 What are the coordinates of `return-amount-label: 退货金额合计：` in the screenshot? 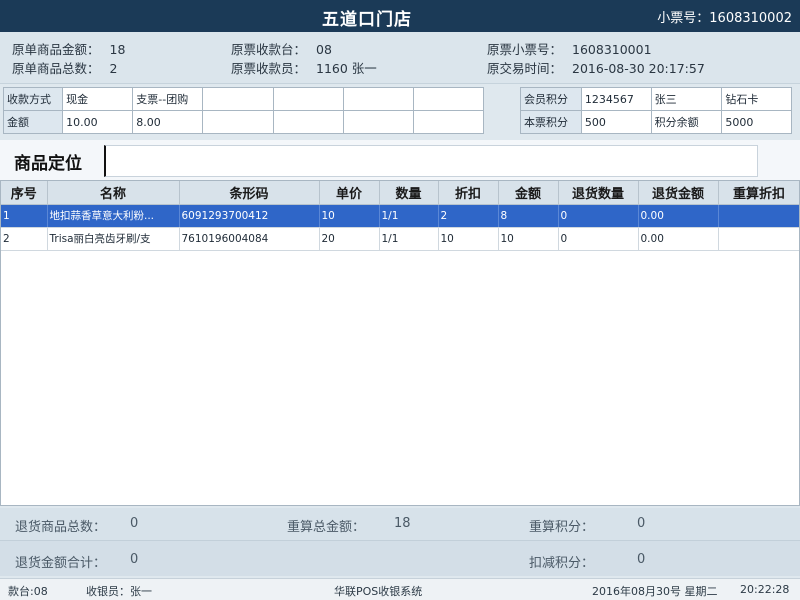 It's located at (61, 563).